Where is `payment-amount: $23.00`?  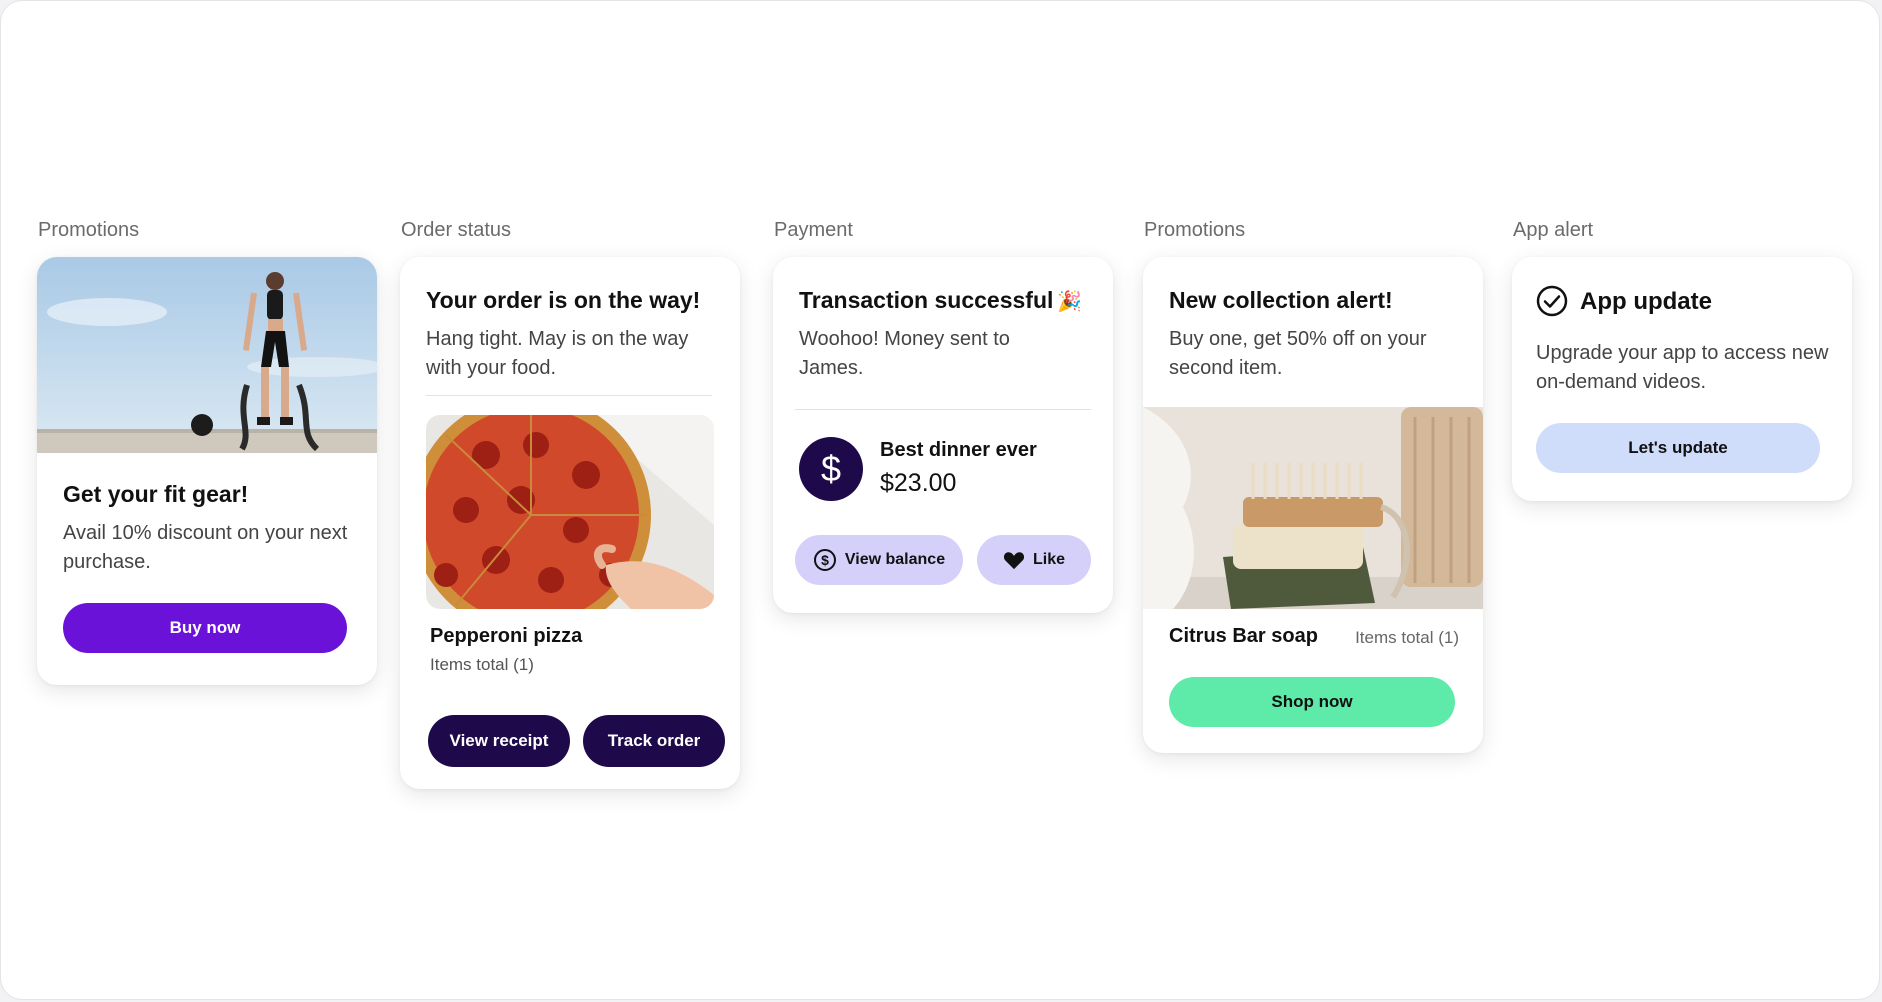
payment-amount: $23.00 is located at coordinates (918, 483).